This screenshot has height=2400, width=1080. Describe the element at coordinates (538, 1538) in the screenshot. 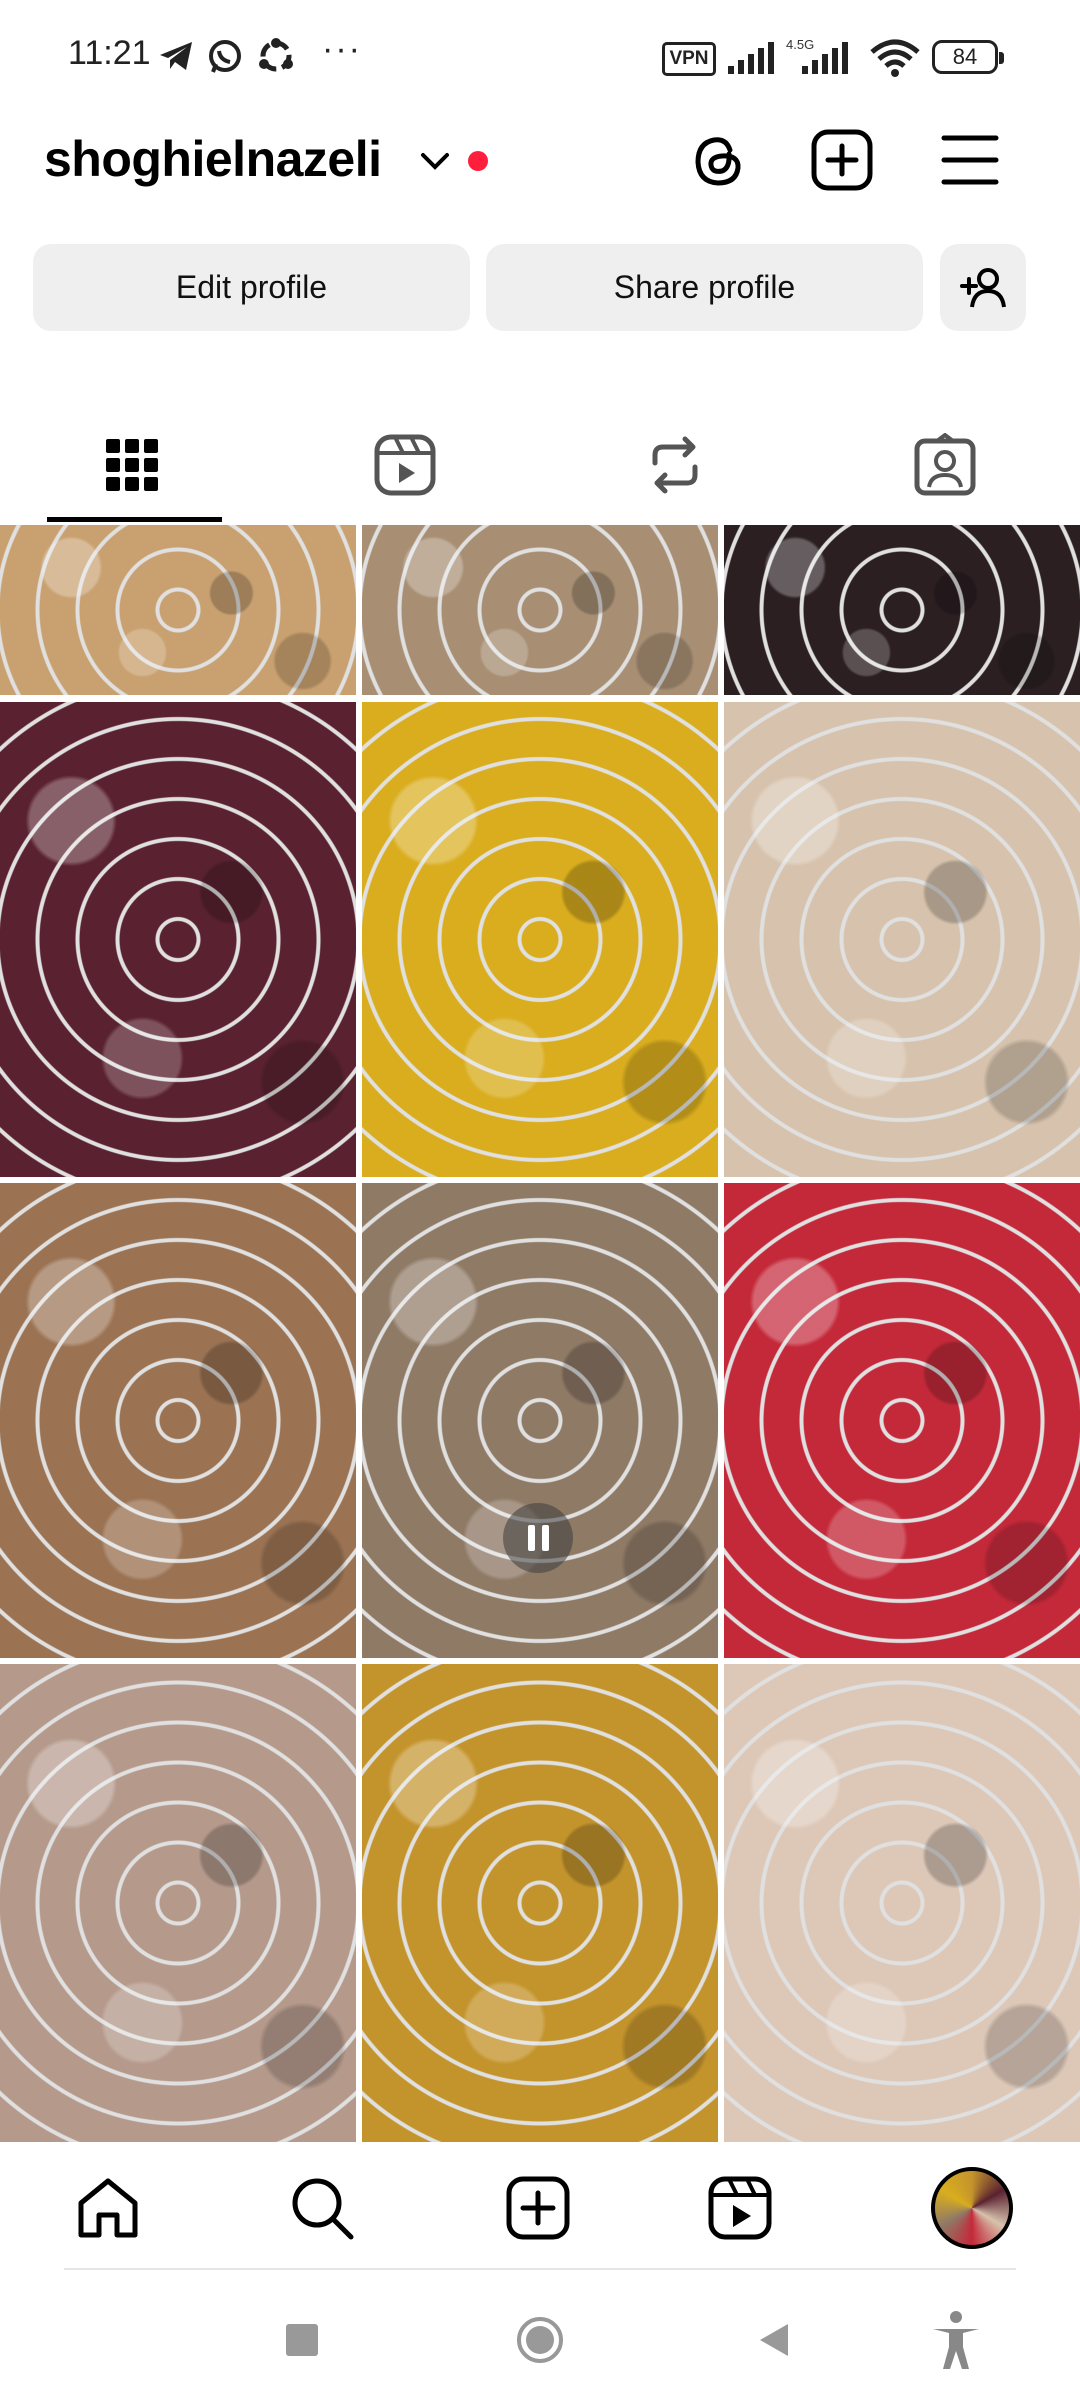

I see `pause-icon` at that location.